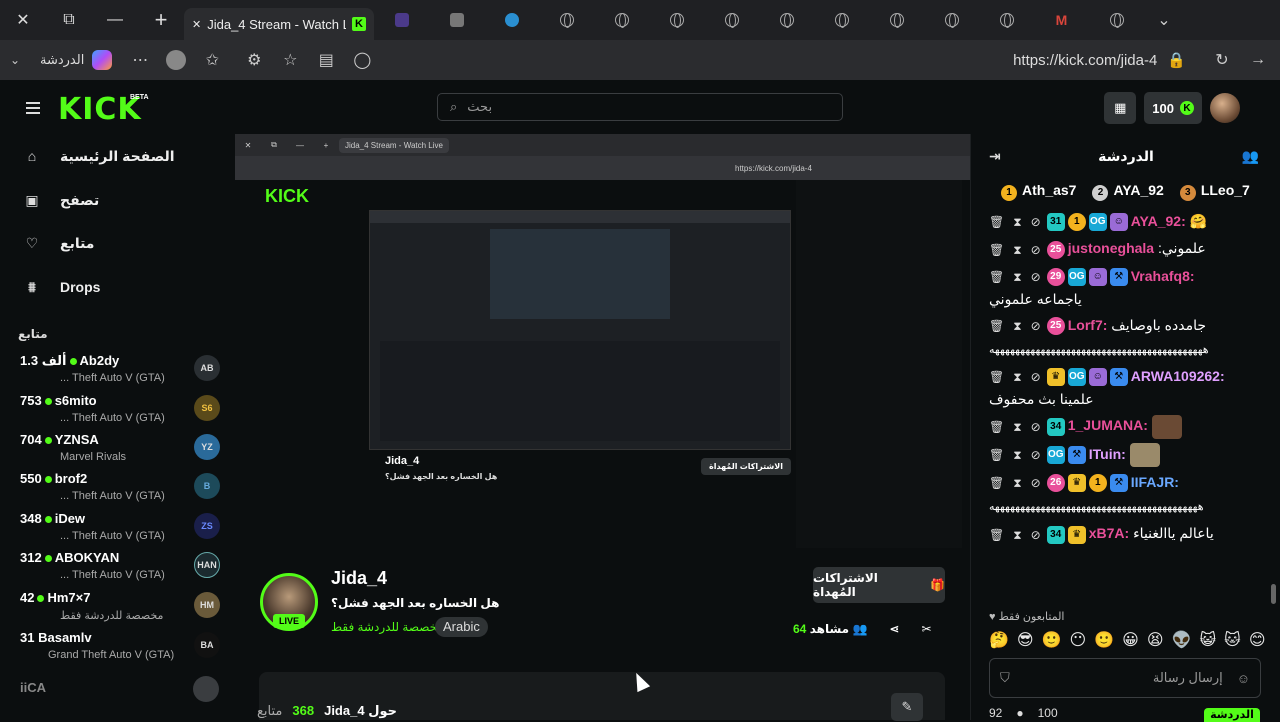 The image size is (1280, 722). I want to click on channel-item: 42 Hm7×7 مخصصة للدردشة فقط HM, so click(120, 608).